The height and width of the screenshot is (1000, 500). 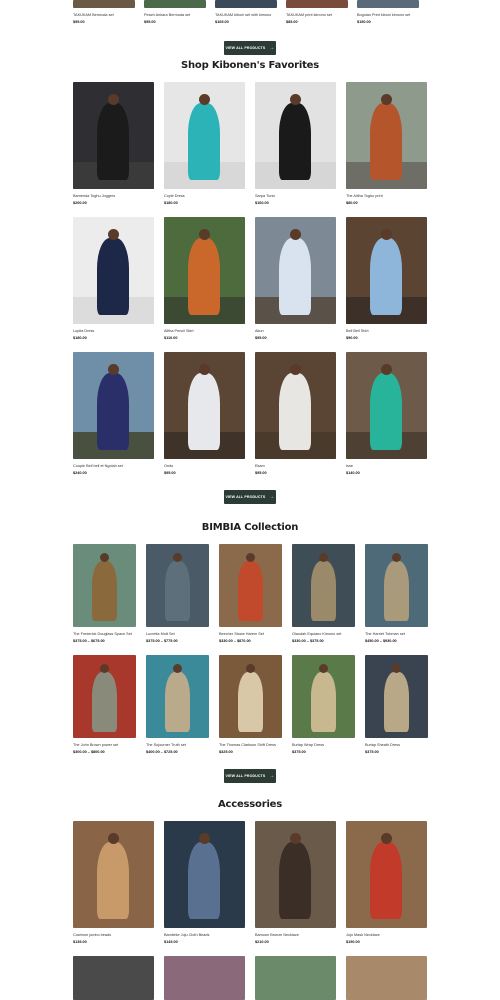 I want to click on product-card: TAKUKAM print kimono set $85.00, so click(x=317, y=12).